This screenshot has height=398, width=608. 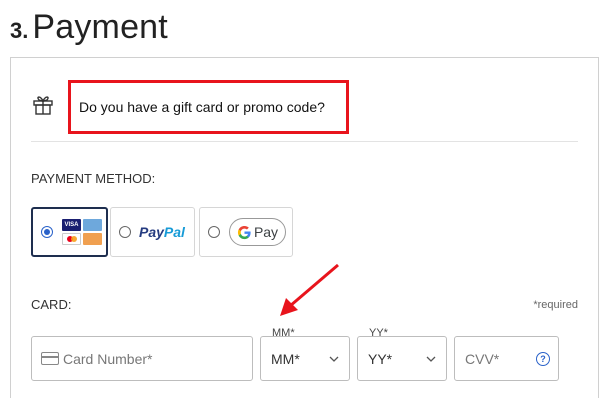 What do you see at coordinates (162, 232) in the screenshot?
I see `paypal-logo: PayPal` at bounding box center [162, 232].